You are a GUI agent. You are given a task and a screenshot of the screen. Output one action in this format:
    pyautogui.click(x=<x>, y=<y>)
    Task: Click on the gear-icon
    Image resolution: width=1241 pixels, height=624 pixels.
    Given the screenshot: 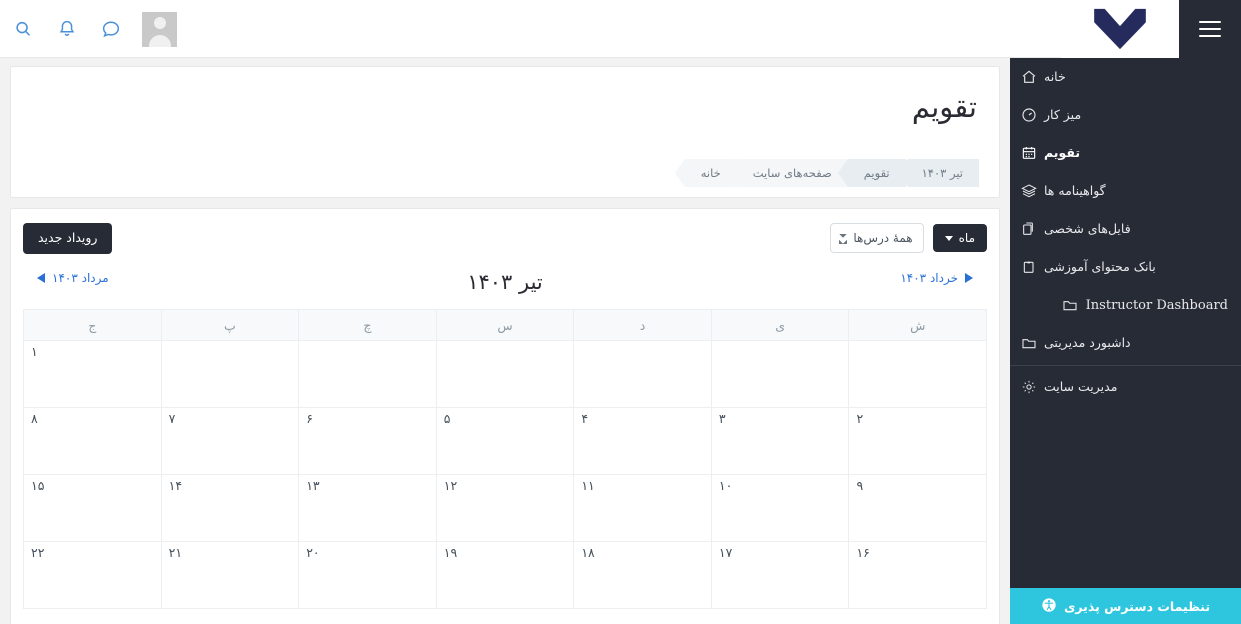 What is the action you would take?
    pyautogui.click(x=1028, y=387)
    